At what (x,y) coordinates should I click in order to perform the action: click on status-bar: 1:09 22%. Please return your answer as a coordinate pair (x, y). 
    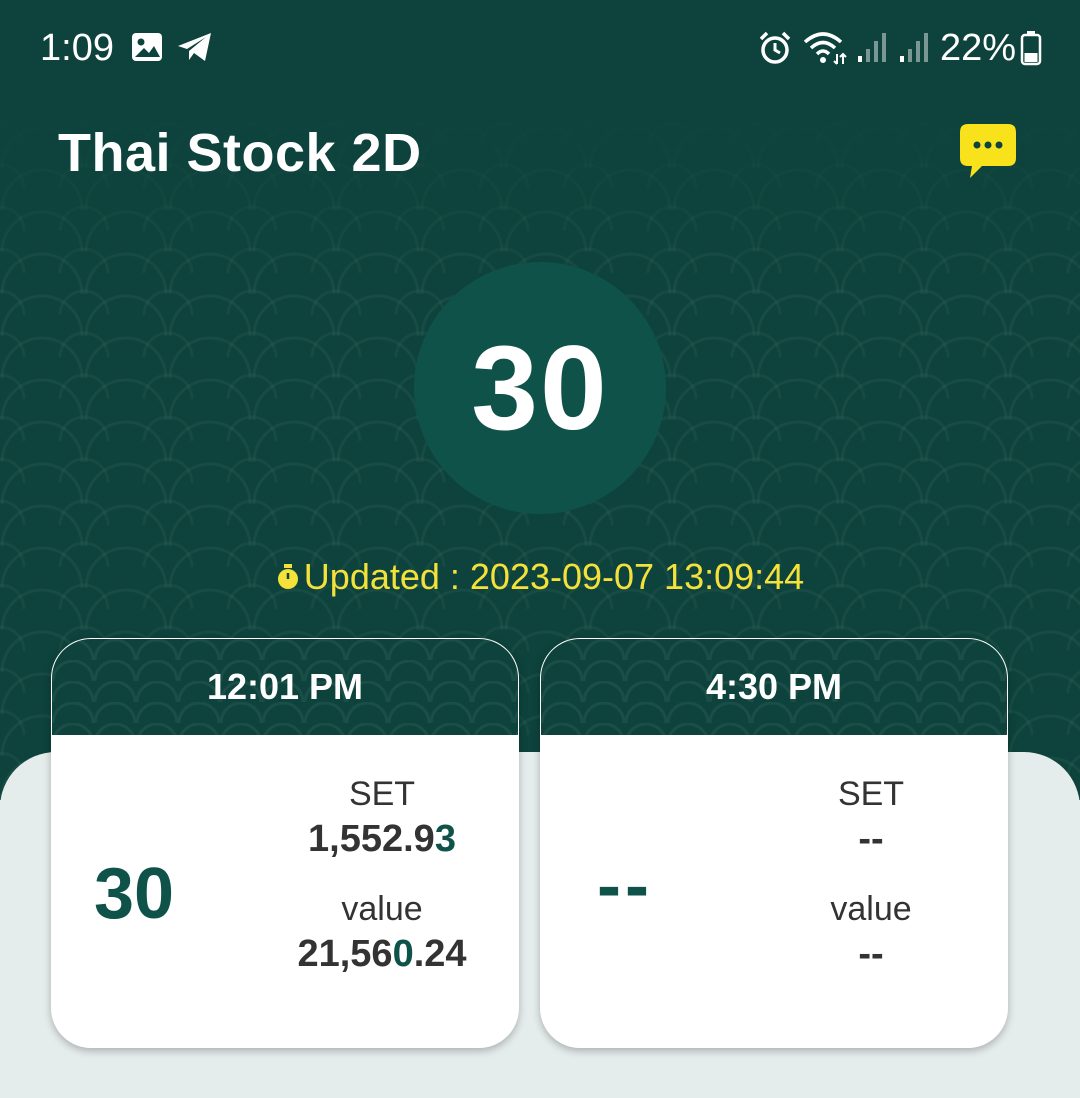
    Looking at the image, I should click on (540, 48).